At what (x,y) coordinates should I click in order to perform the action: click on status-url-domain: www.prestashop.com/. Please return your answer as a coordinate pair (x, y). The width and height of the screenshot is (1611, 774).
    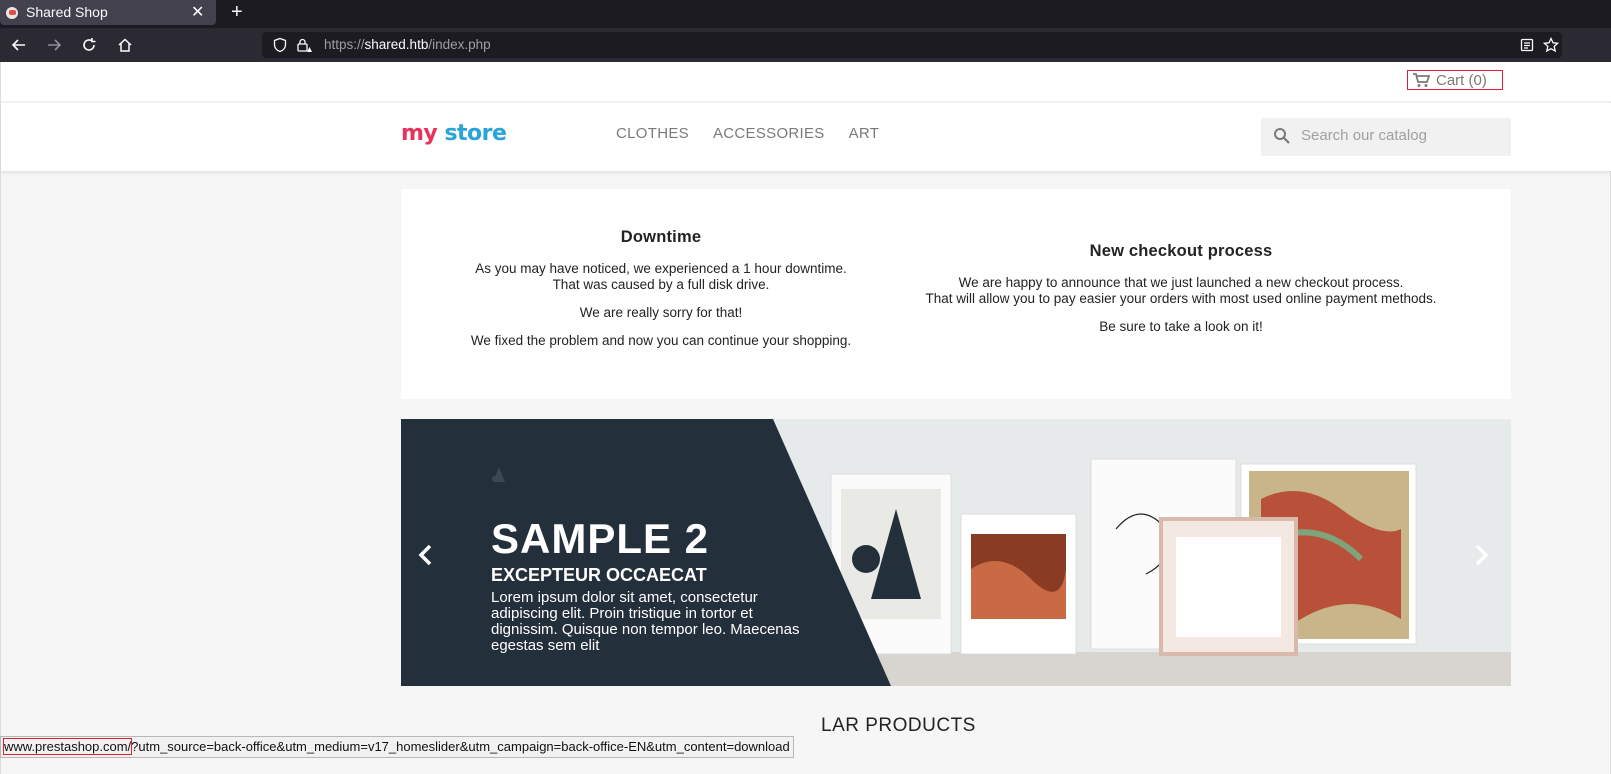
    Looking at the image, I should click on (67, 746).